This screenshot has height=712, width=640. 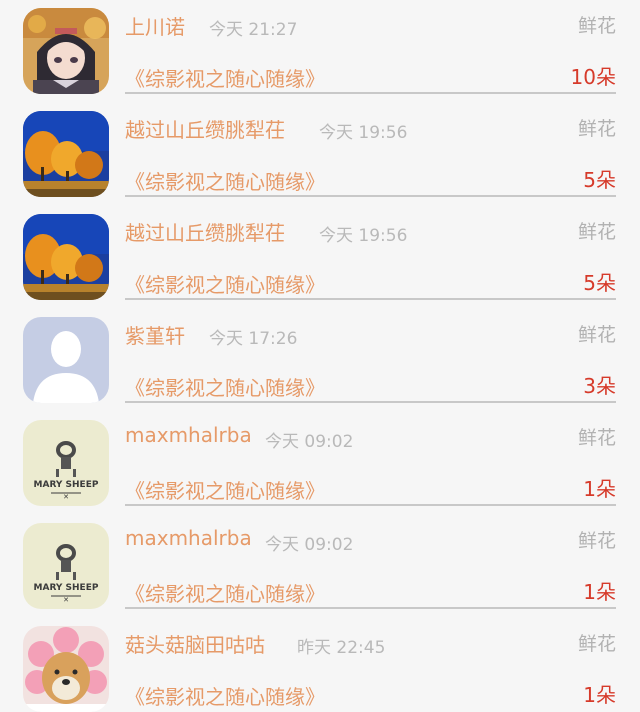 What do you see at coordinates (320, 51) in the screenshot?
I see `list-item: 上川诺 今天 21:27 鲜花 《综影视之随心随缘》 10朵` at bounding box center [320, 51].